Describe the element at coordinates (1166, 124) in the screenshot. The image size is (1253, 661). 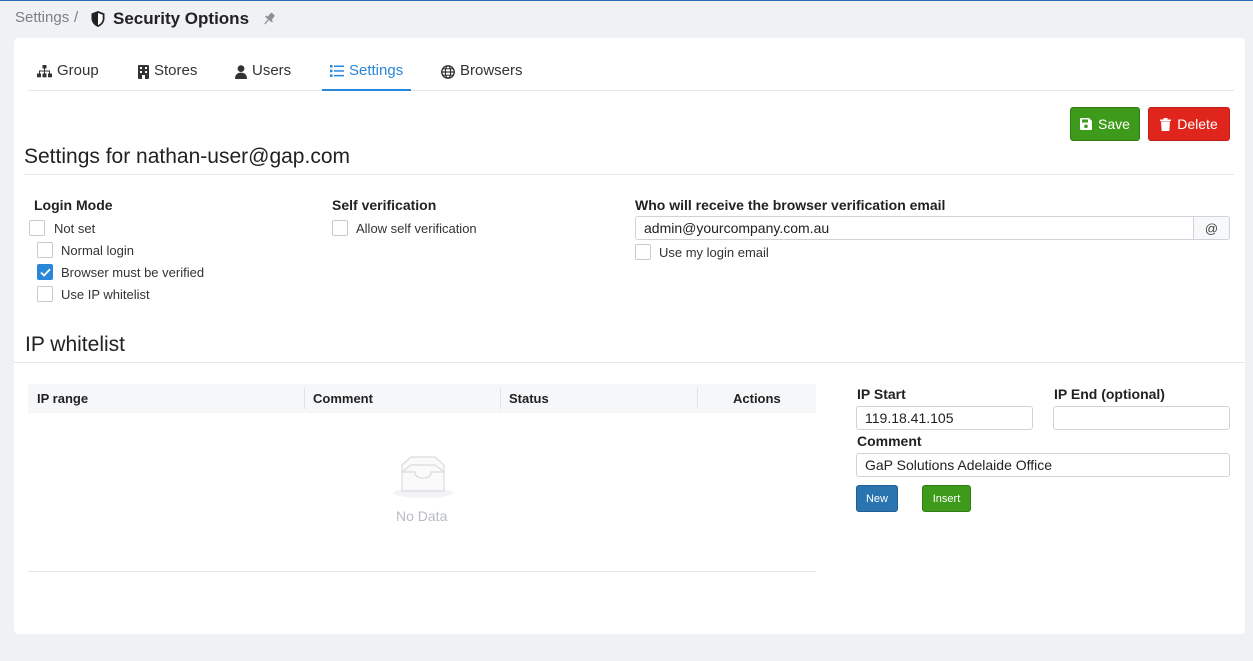
I see `trash-icon` at that location.